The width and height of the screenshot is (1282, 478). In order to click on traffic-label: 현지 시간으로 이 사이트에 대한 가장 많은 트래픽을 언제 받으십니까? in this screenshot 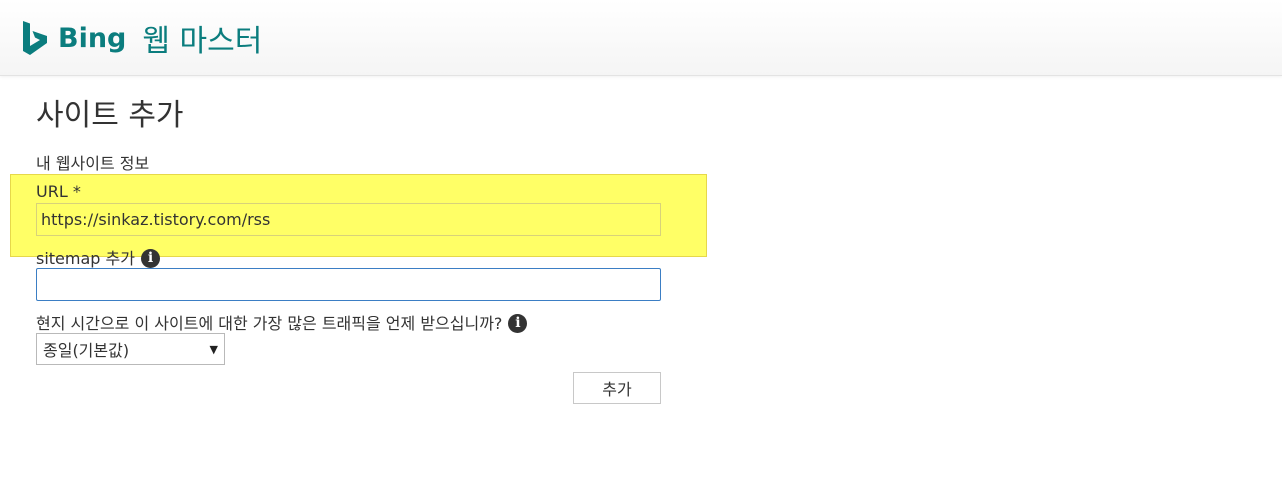, I will do `click(269, 323)`.